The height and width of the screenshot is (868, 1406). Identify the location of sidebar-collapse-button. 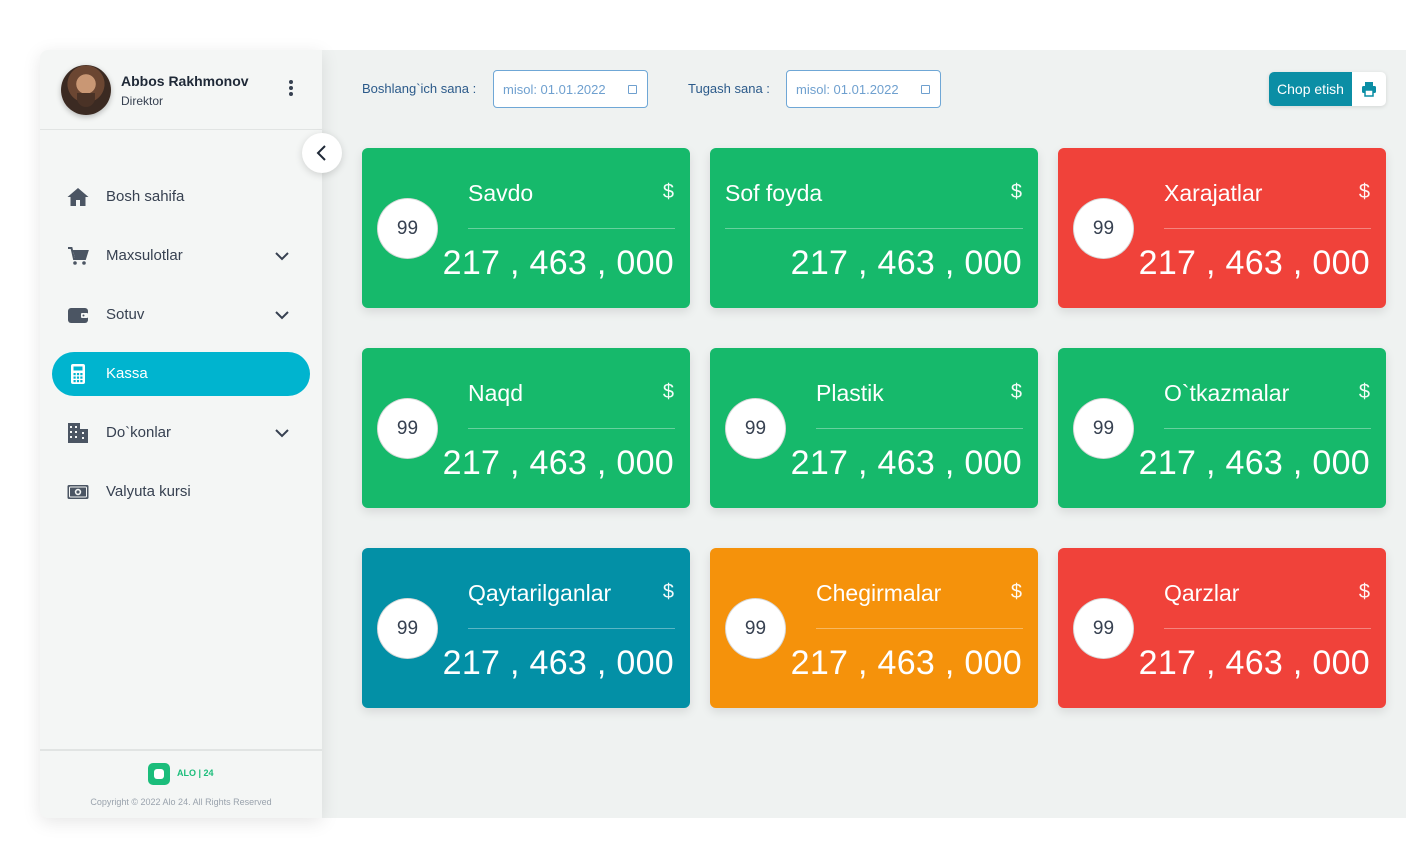
(322, 153).